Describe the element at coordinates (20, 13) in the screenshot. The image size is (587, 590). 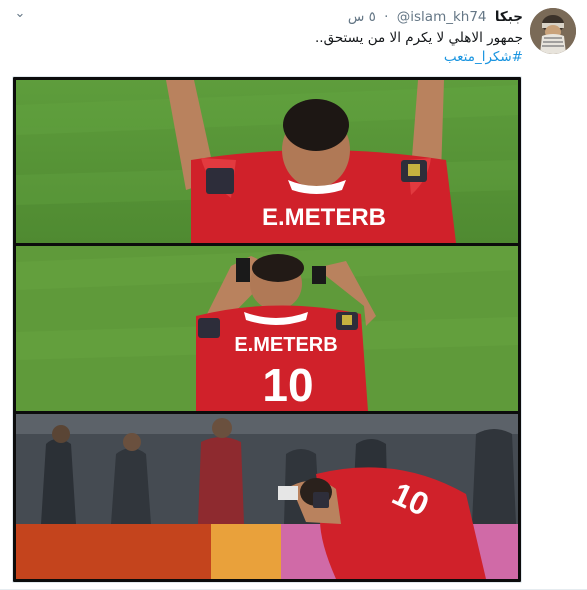
I see `chevron-down-icon: ⌄` at that location.